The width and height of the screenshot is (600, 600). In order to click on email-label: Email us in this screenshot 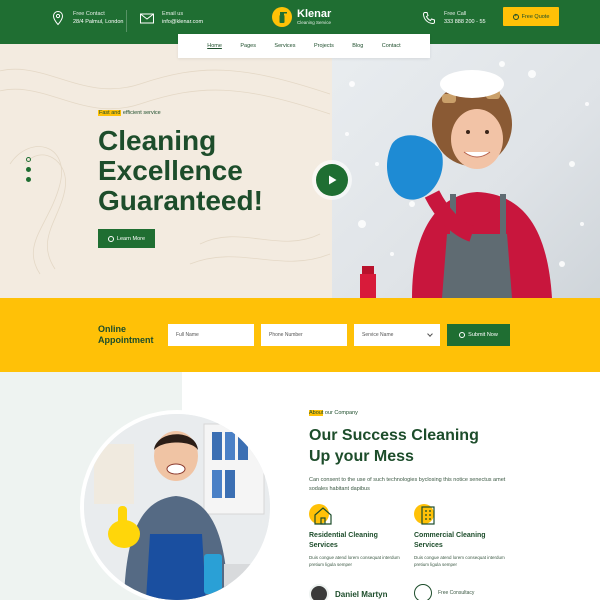, I will do `click(173, 14)`.